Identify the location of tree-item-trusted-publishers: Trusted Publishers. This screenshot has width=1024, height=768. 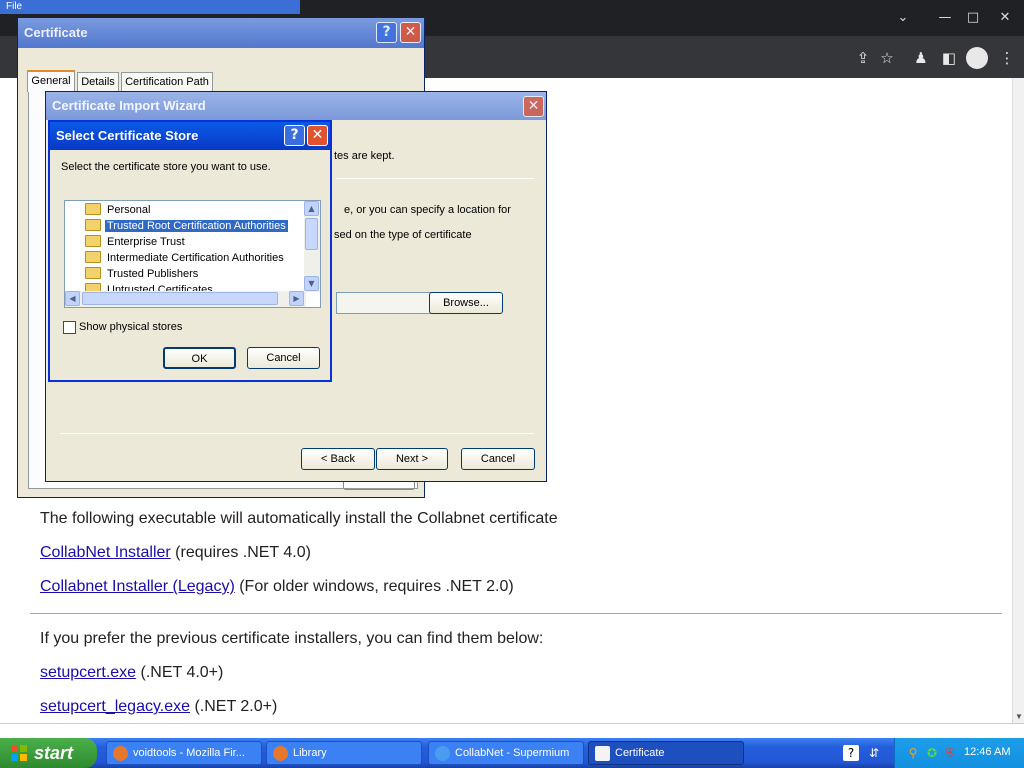
(142, 274).